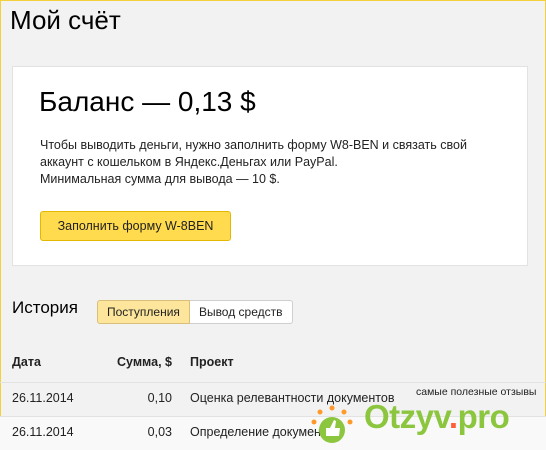 The width and height of the screenshot is (546, 450). I want to click on page-title: Мой счёт, so click(65, 20).